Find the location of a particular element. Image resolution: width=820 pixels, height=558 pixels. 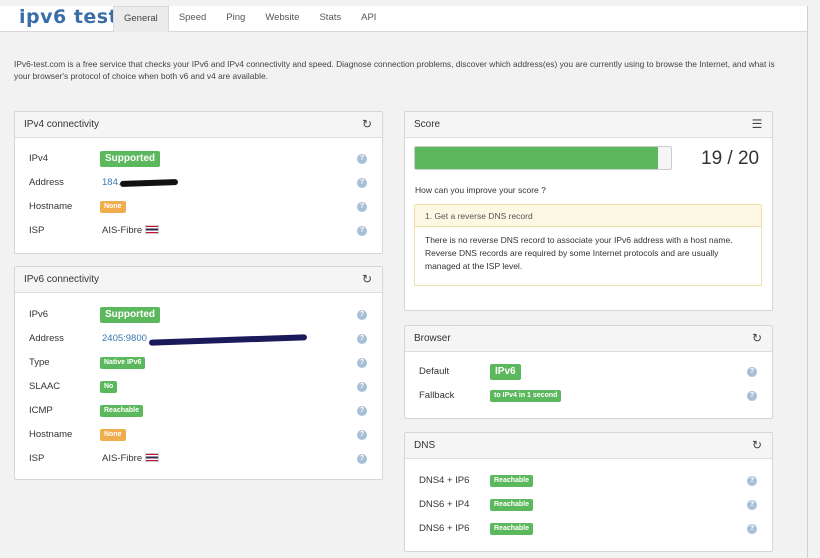

ipv6-address-row: Address 2405:9800 ? is located at coordinates (198, 339).